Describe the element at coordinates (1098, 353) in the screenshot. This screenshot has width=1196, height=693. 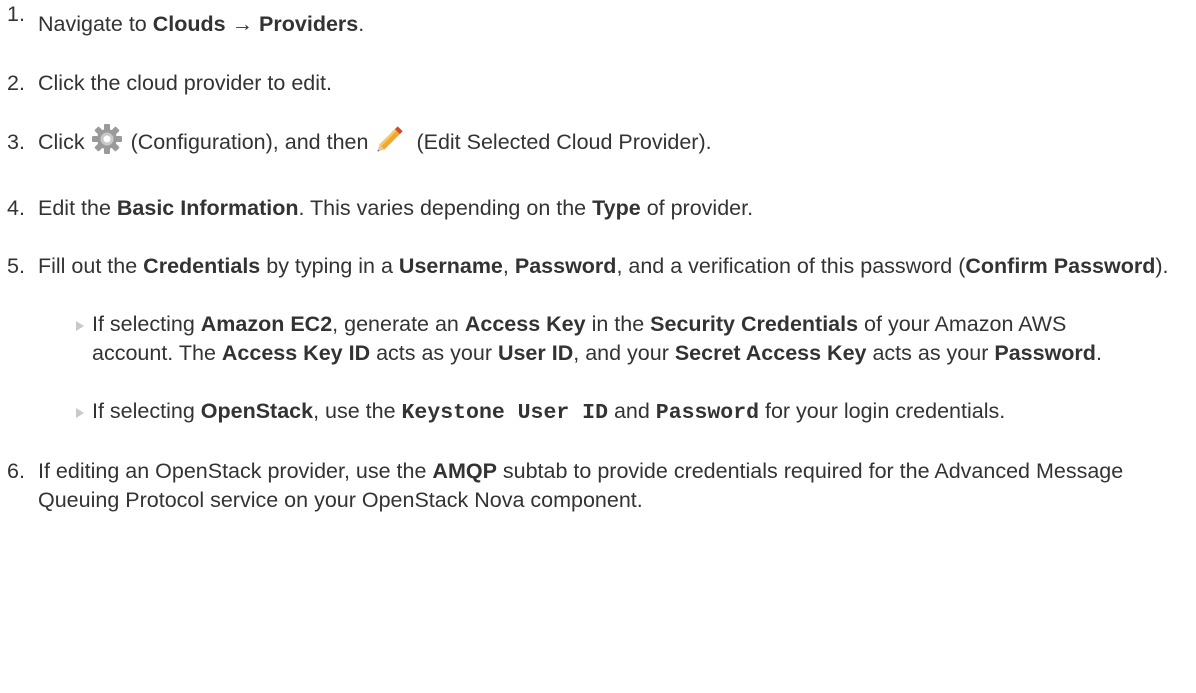
I see `sub-text: .` at that location.